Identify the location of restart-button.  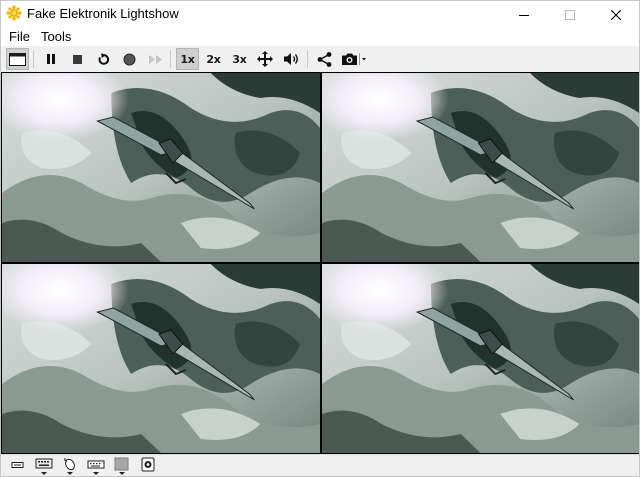
(103, 59).